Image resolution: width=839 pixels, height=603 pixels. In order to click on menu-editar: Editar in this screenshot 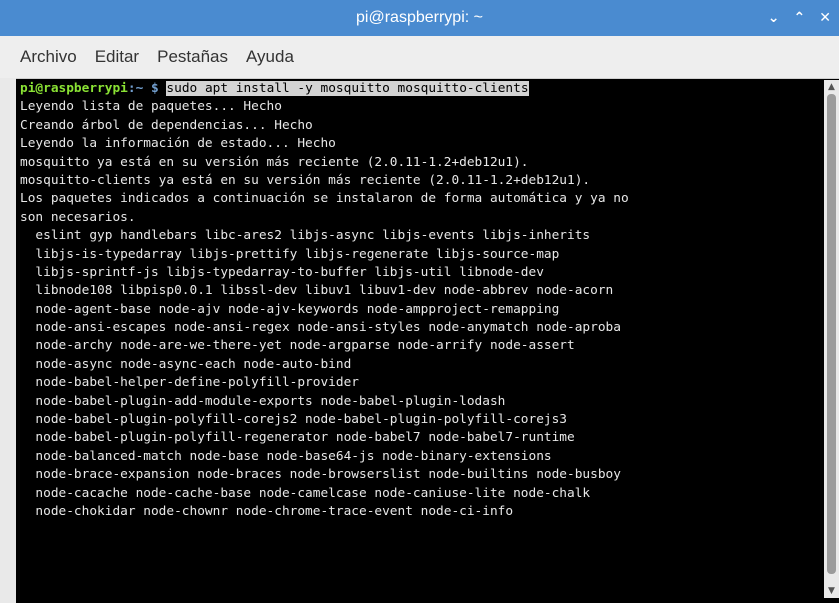, I will do `click(117, 57)`.